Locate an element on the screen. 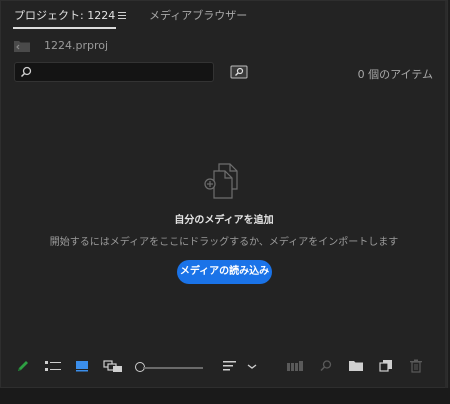 The width and height of the screenshot is (450, 404). zoom-slider is located at coordinates (173, 368).